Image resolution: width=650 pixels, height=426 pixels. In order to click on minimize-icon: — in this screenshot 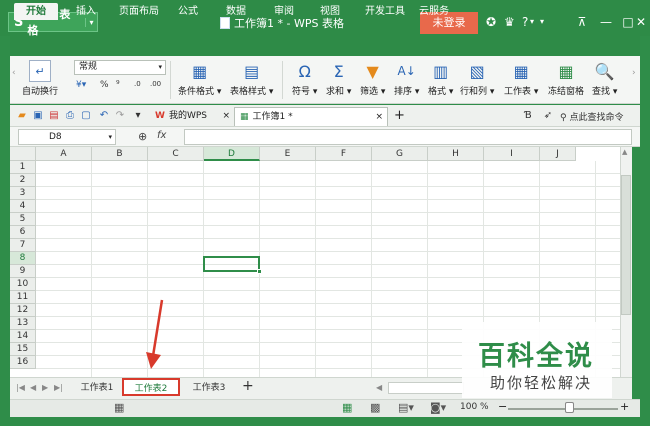, I will do `click(606, 22)`.